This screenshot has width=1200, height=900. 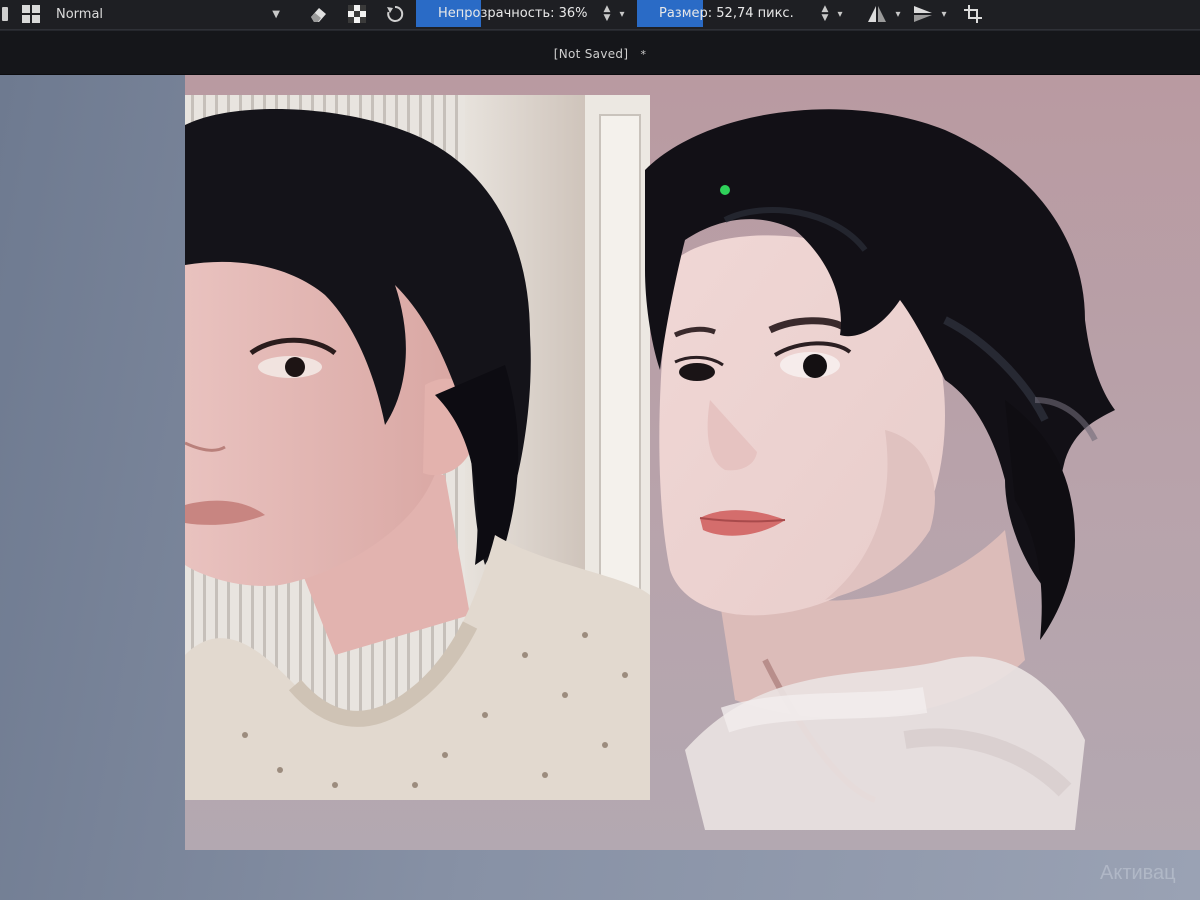 I want to click on windows-activation-watermark: Активац, so click(x=1138, y=873).